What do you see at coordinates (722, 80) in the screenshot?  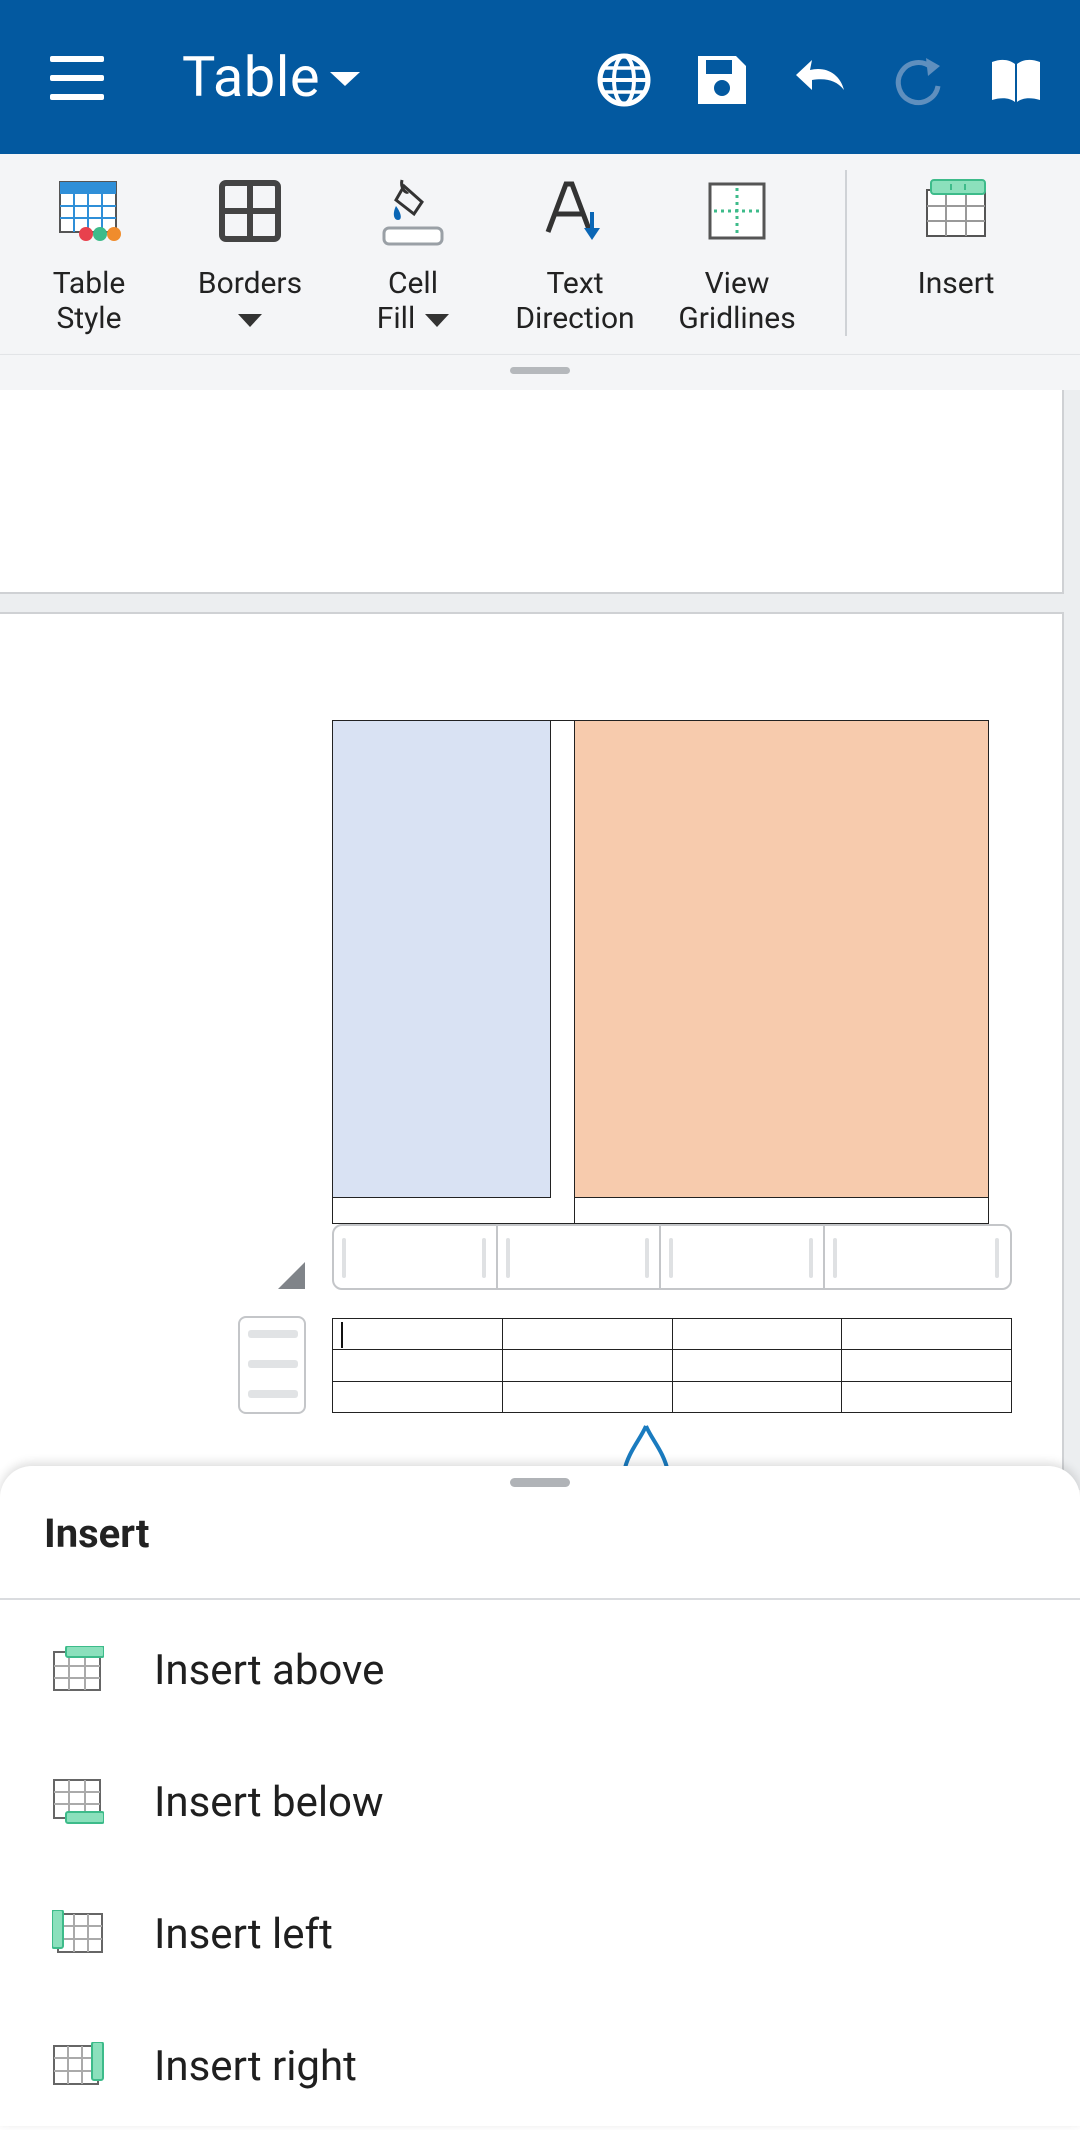 I see `save-icon` at bounding box center [722, 80].